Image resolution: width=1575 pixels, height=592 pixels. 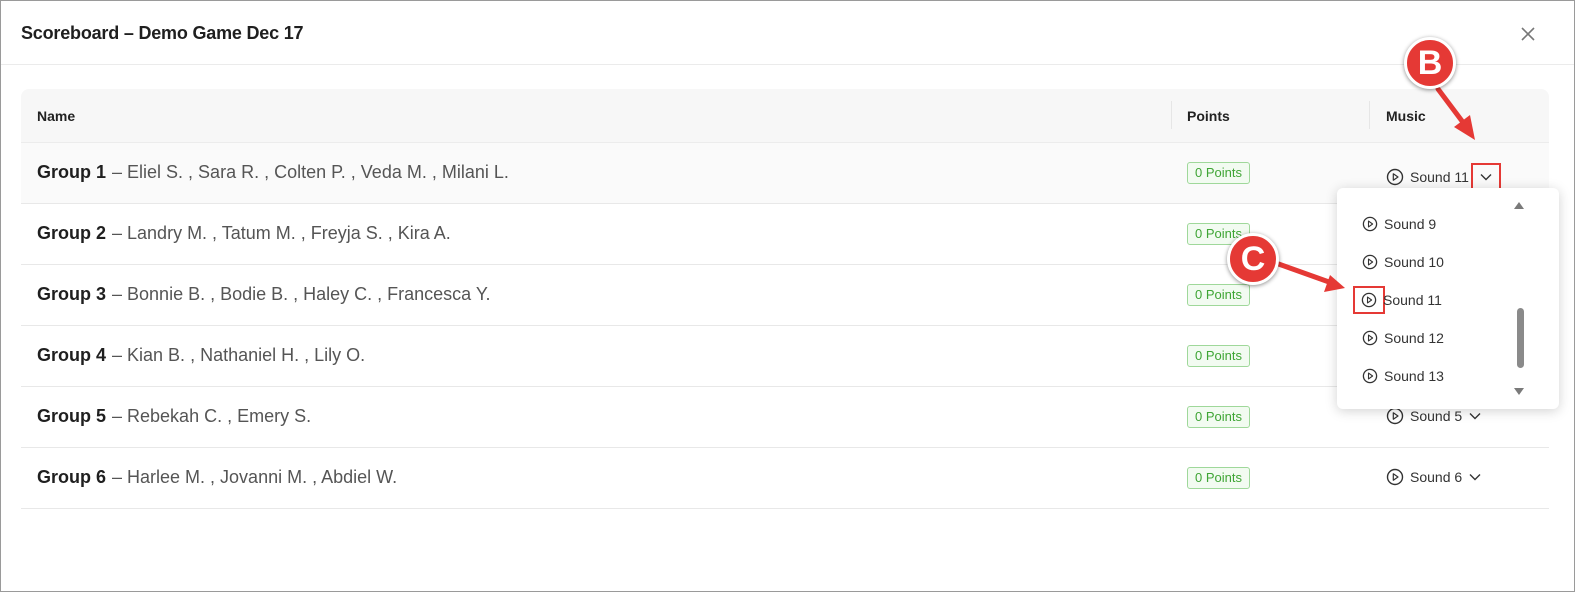 I want to click on close-button, so click(x=1528, y=34).